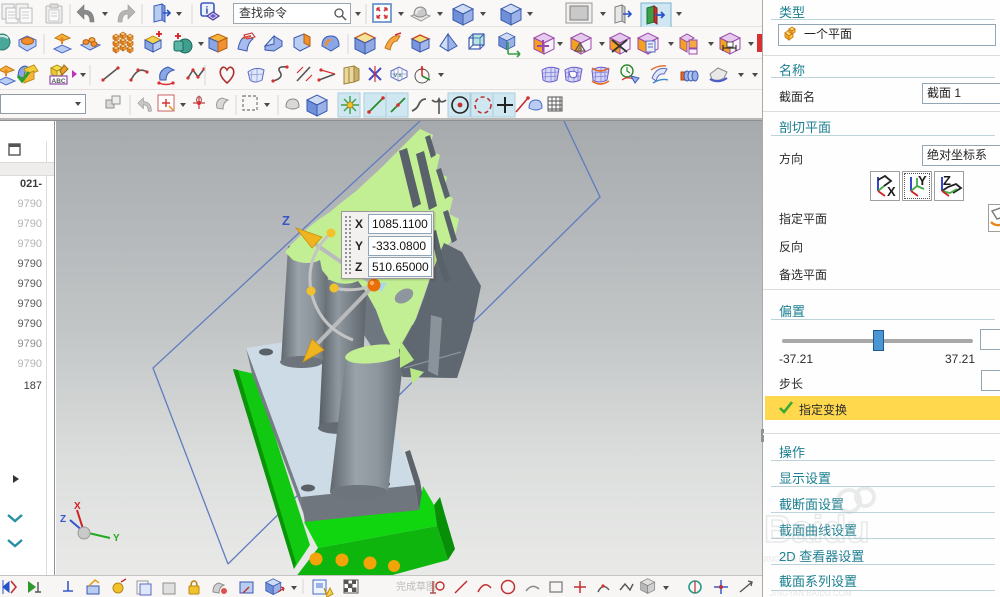 This screenshot has width=1000, height=597. Describe the element at coordinates (416, 586) in the screenshot. I see `svg-text: 完成草图` at that location.